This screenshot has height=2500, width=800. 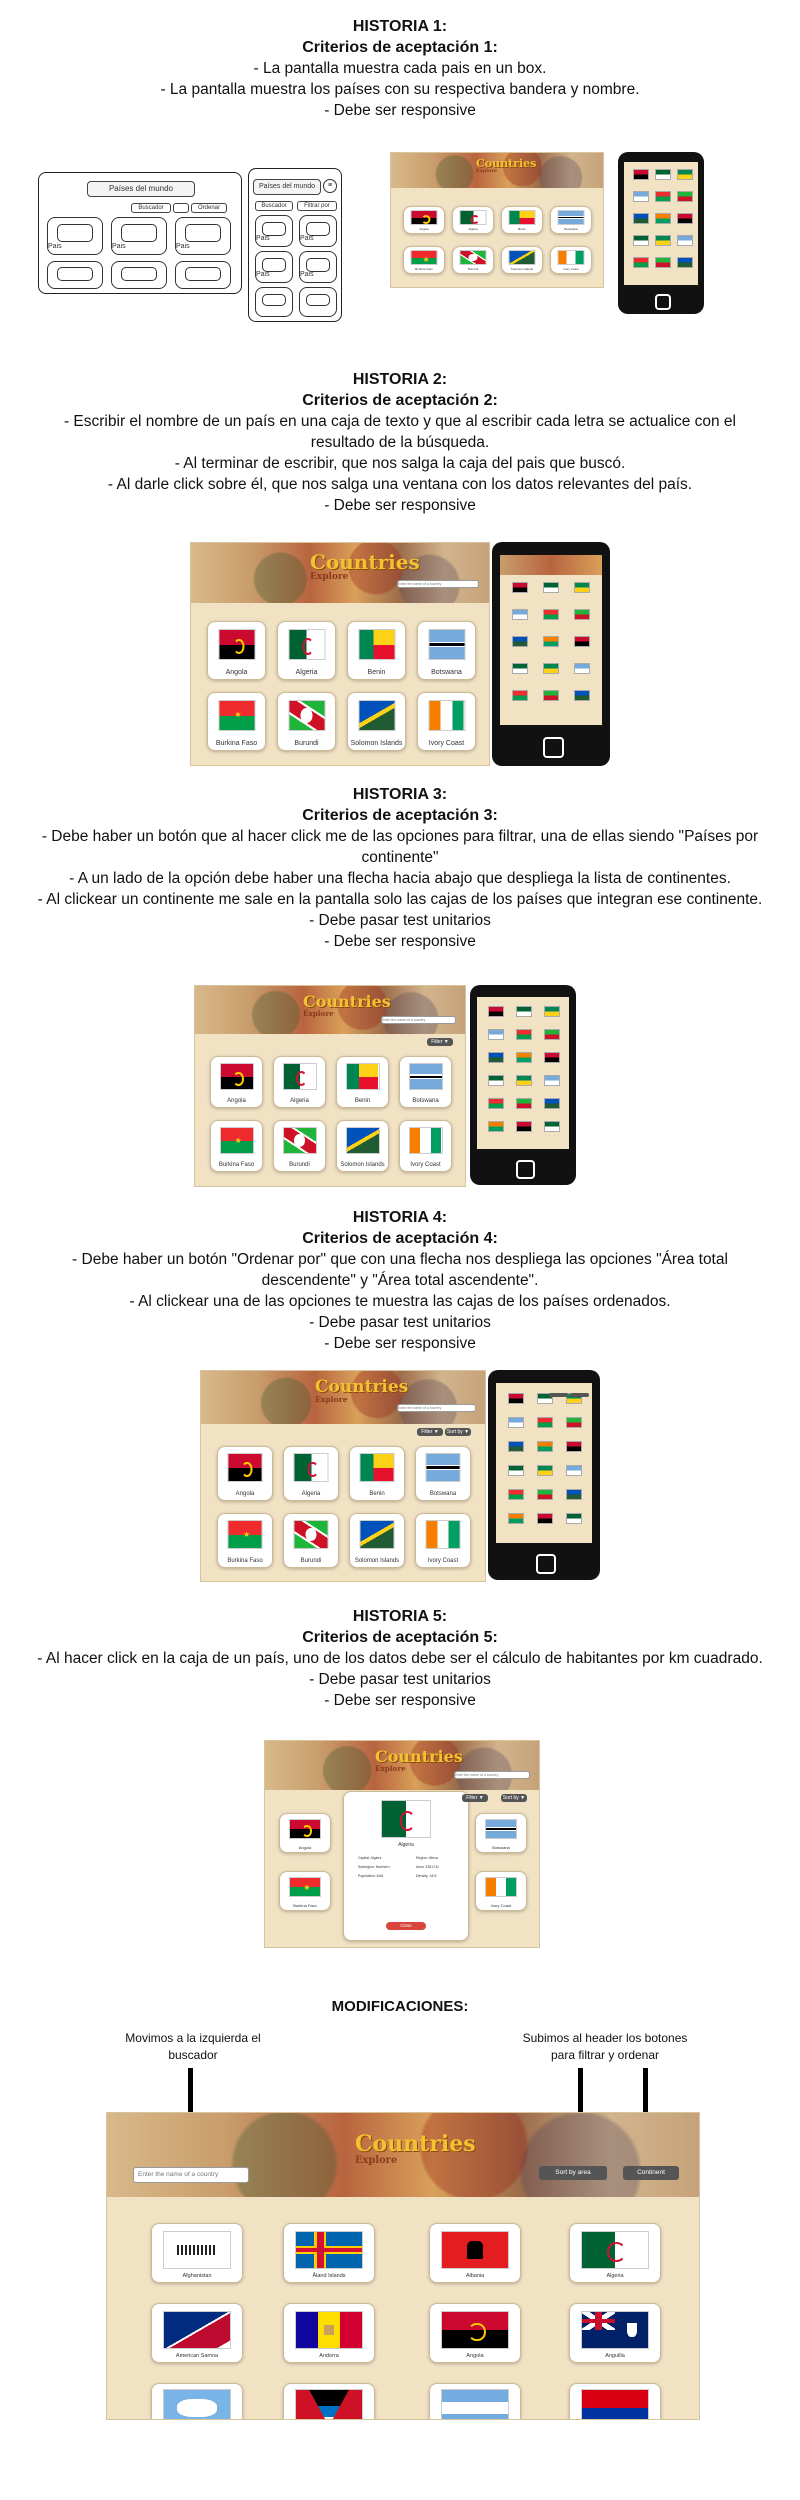 I want to click on filter-button, so click(x=558, y=1395).